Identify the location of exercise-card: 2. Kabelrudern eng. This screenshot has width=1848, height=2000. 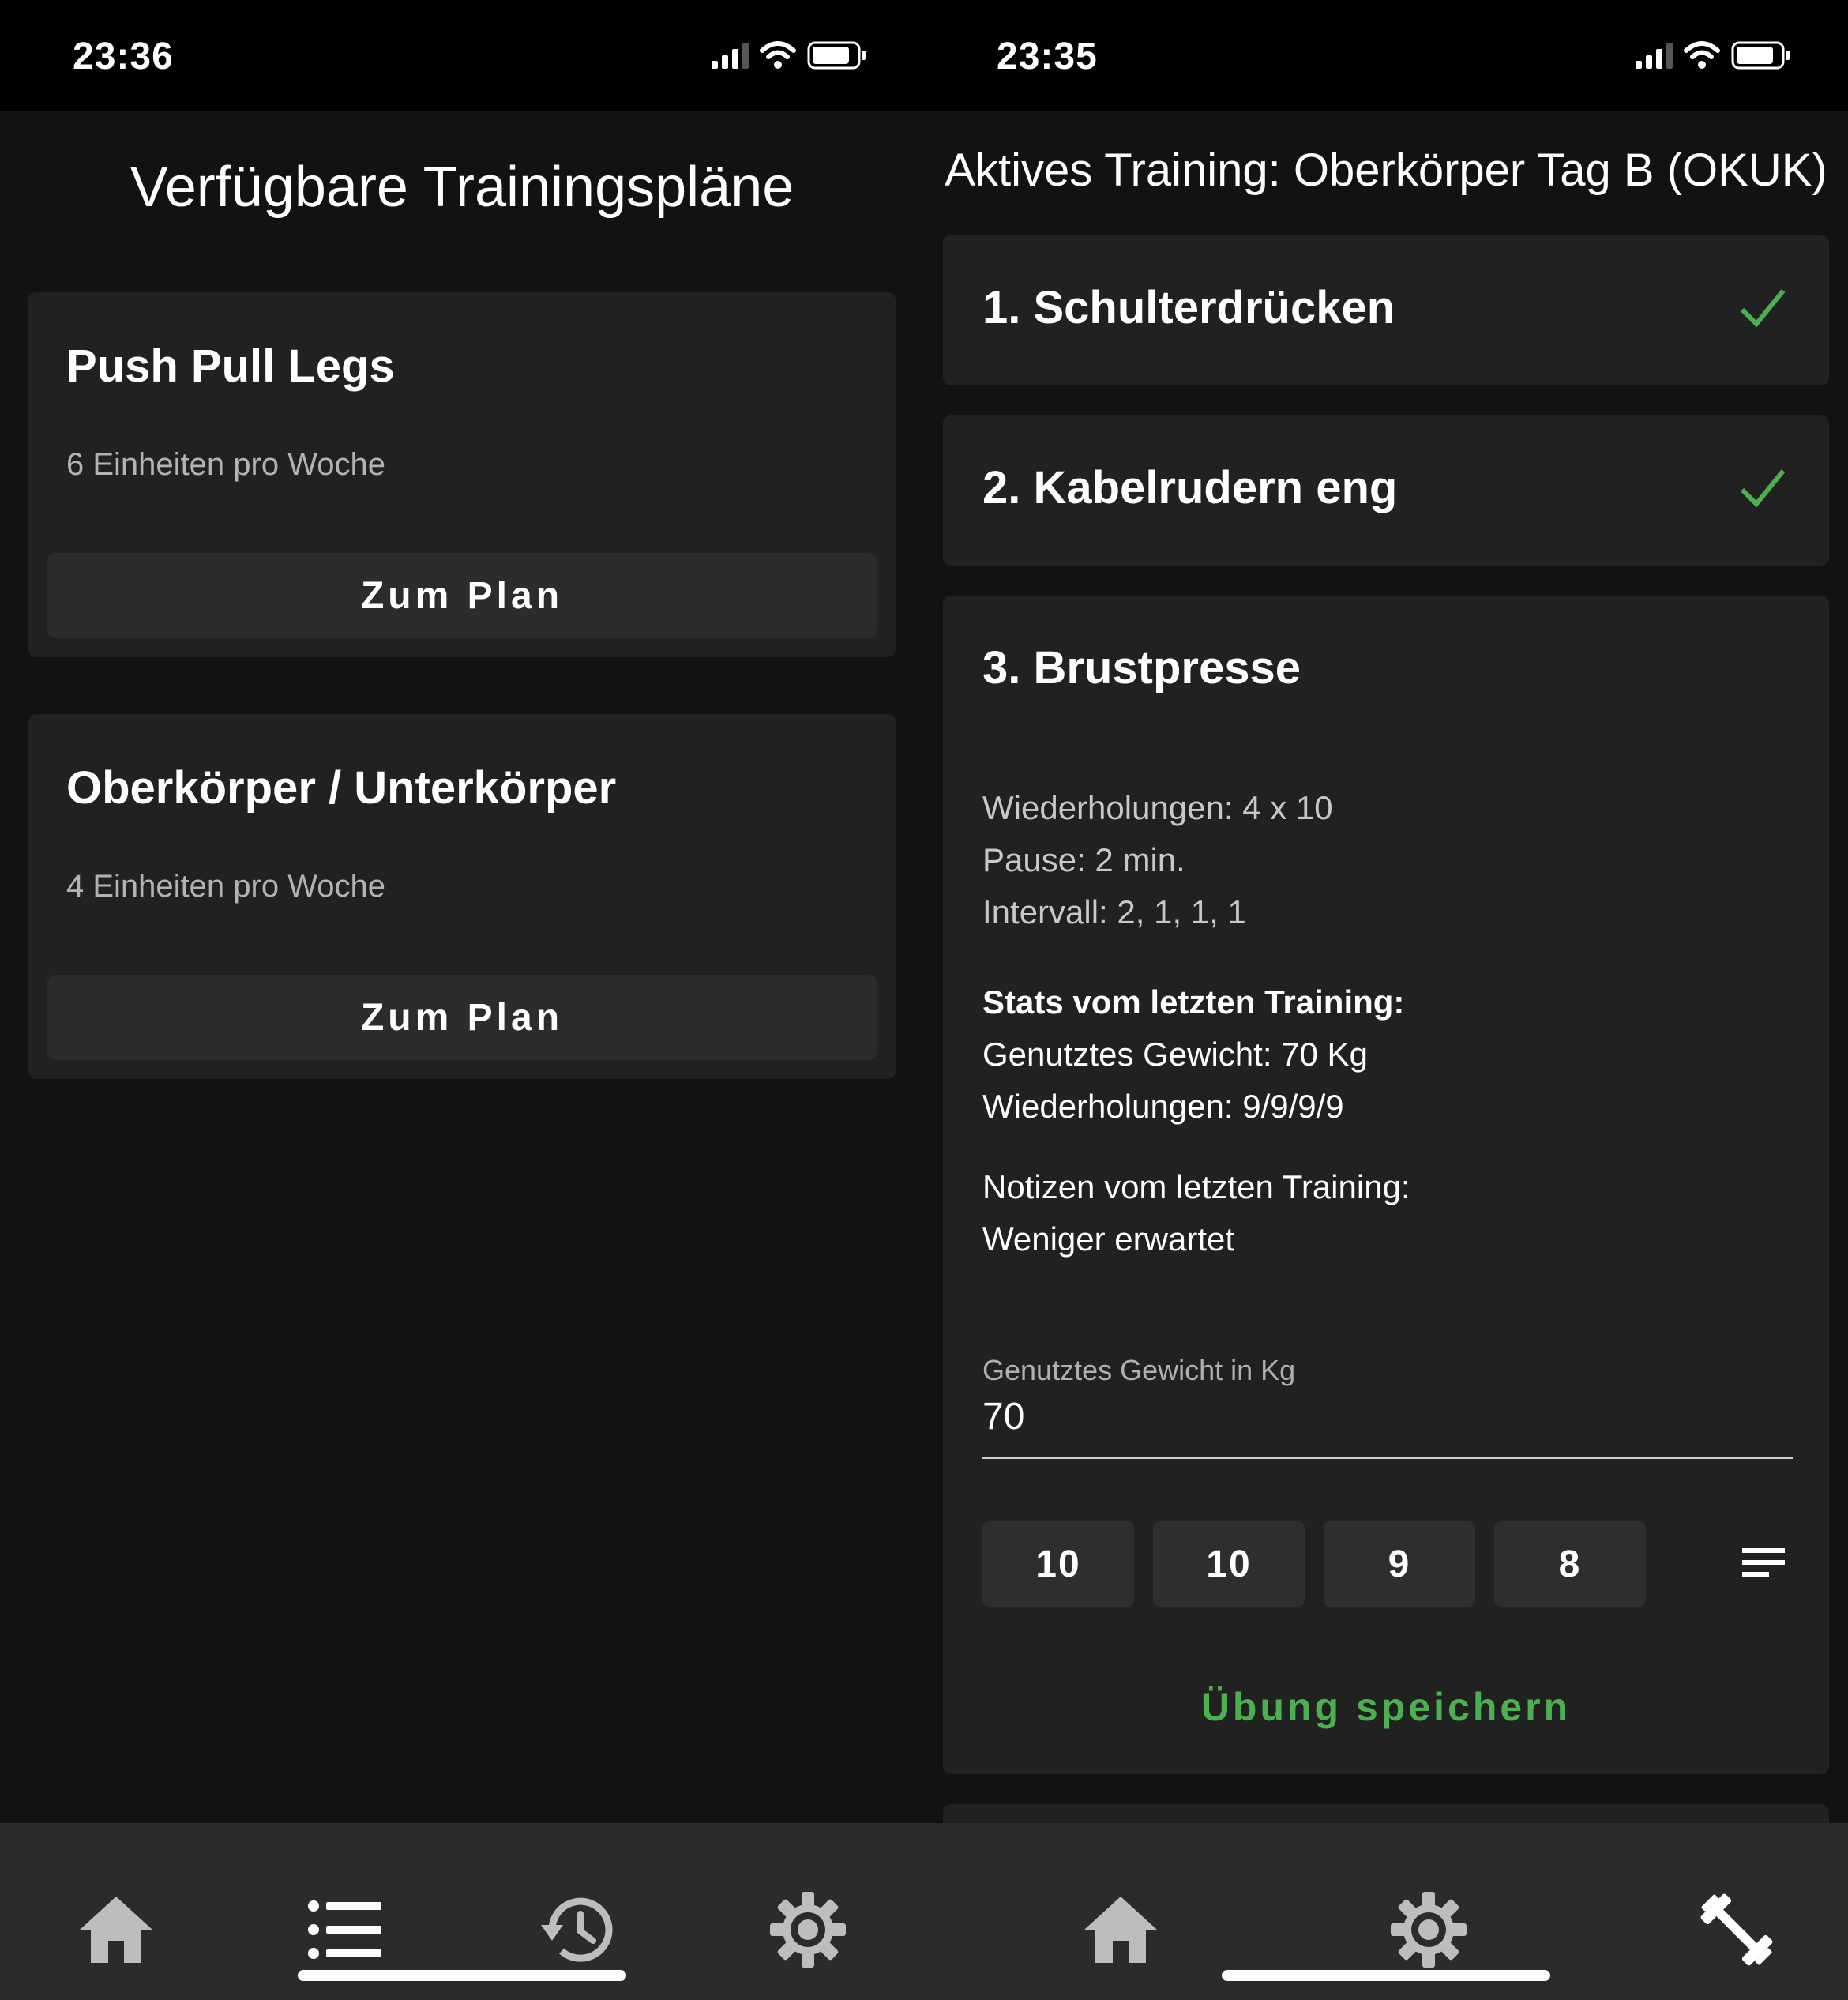
(1386, 490).